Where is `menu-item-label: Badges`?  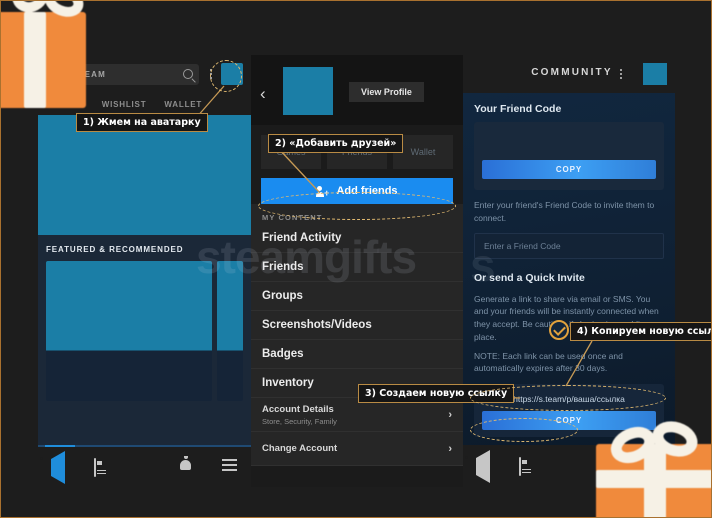
menu-item-label: Badges is located at coordinates (283, 354).